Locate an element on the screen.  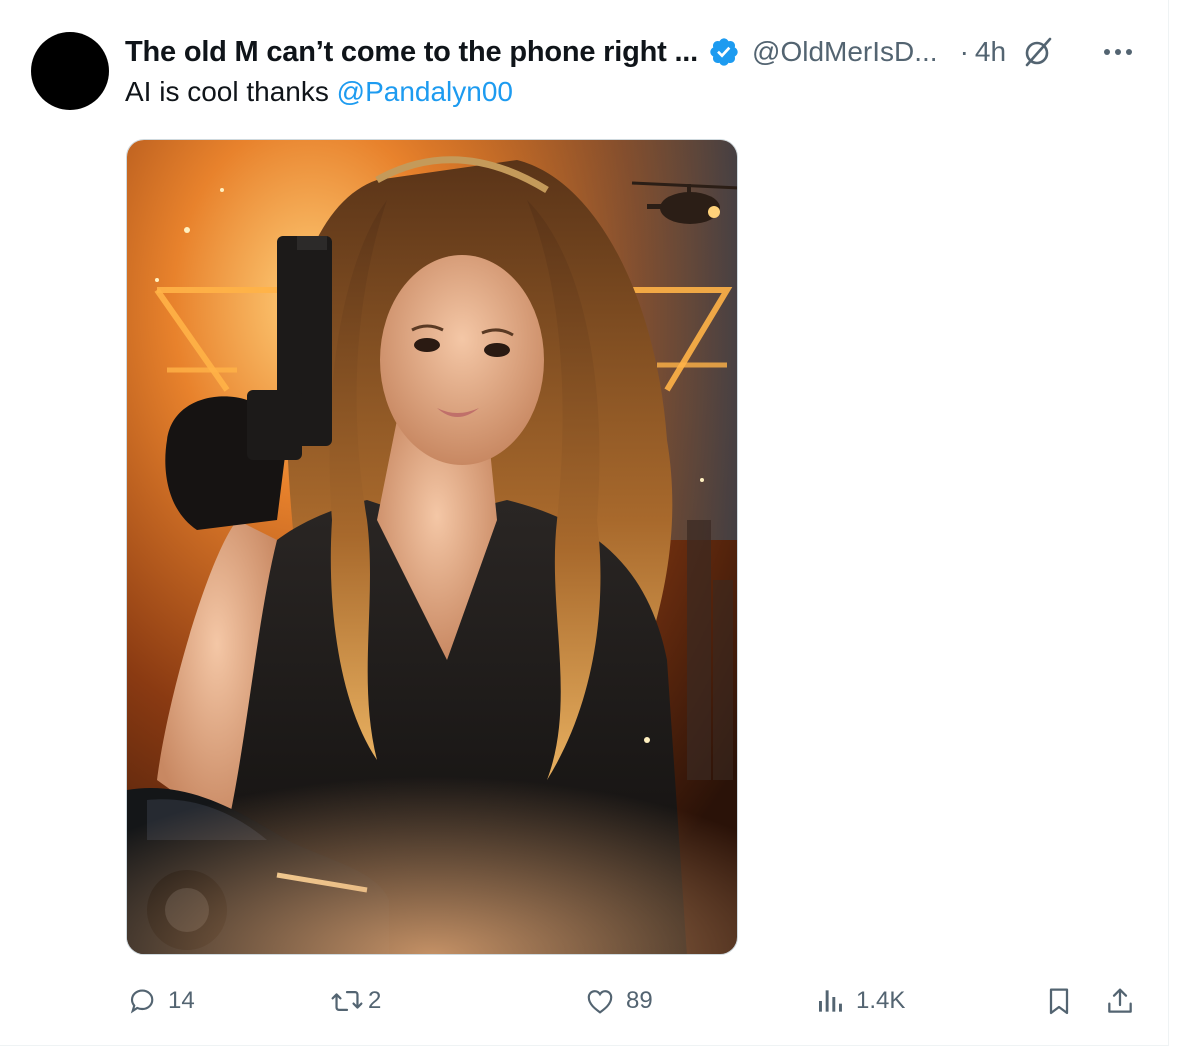
avatar is located at coordinates (70, 71).